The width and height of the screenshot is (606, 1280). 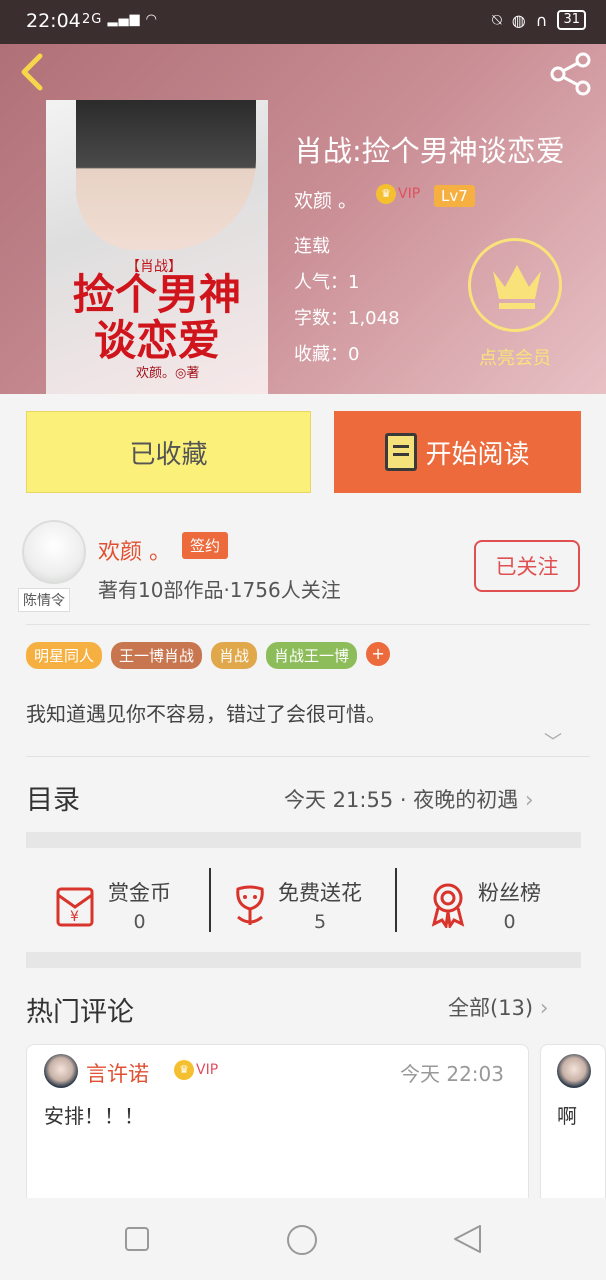 What do you see at coordinates (75, 907) in the screenshot?
I see `red-envelope-icon: ¥` at bounding box center [75, 907].